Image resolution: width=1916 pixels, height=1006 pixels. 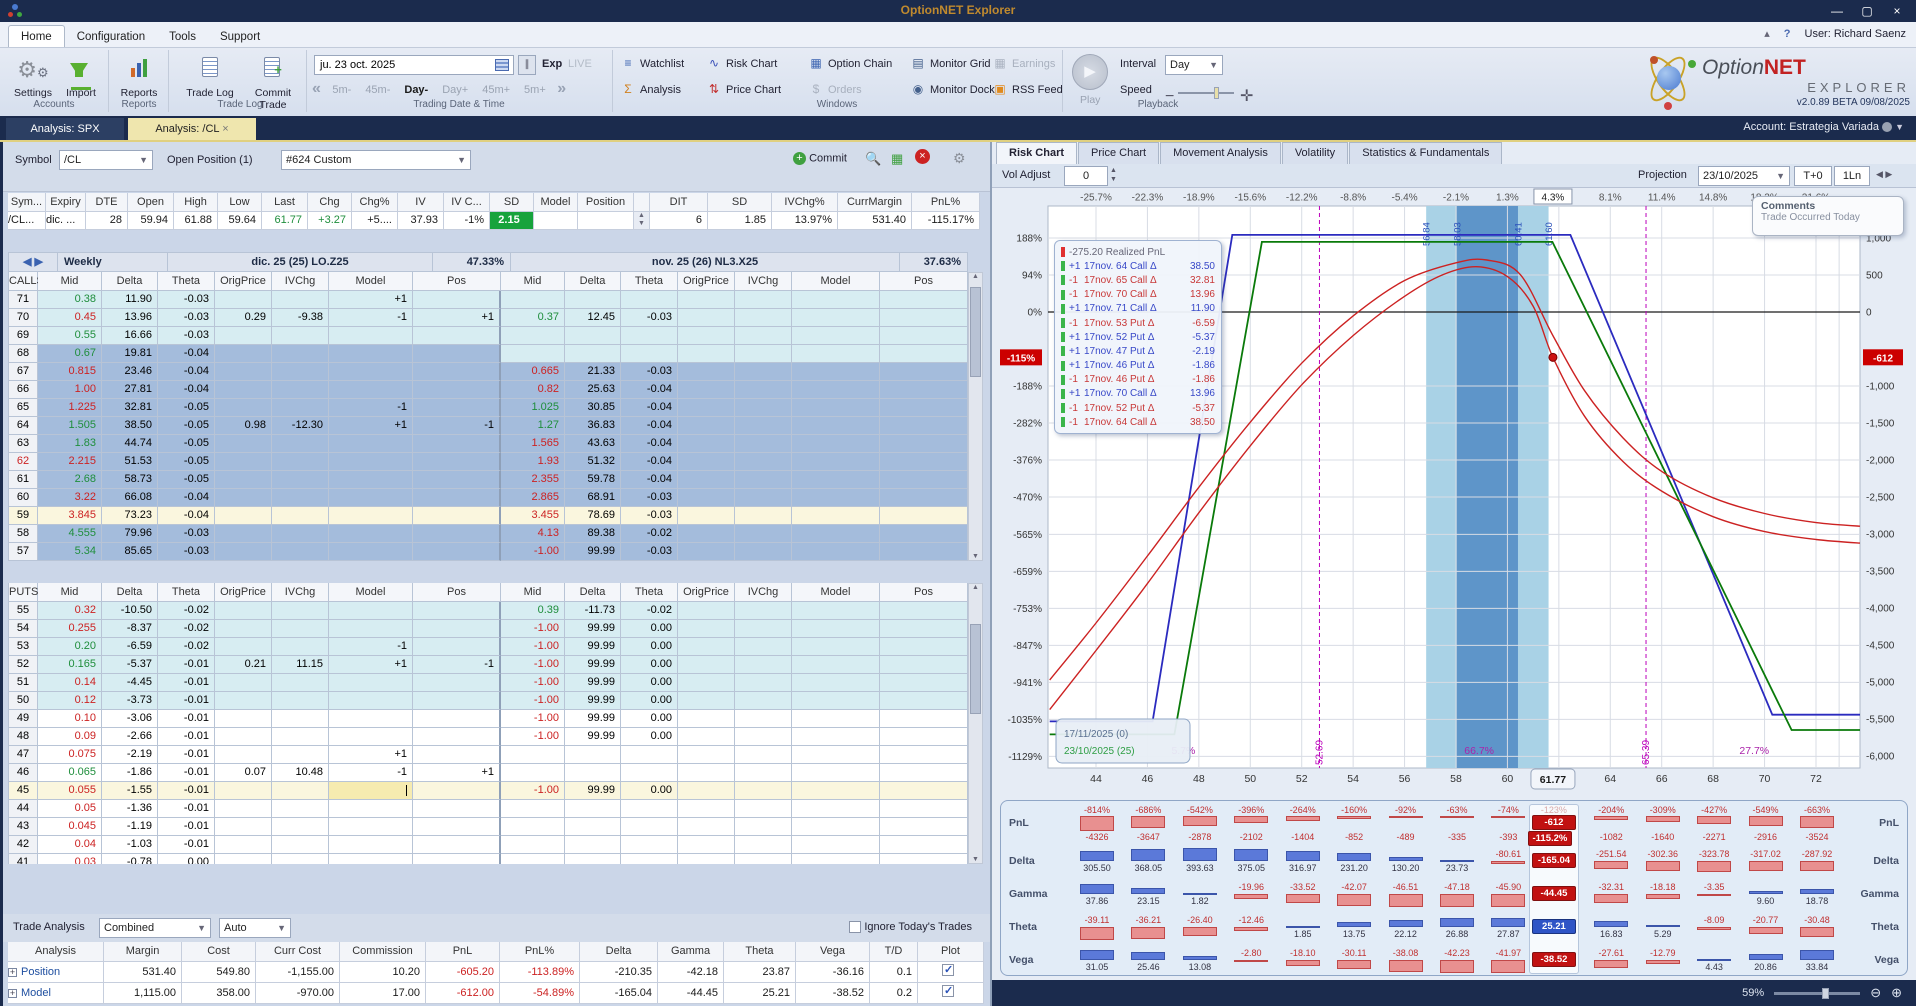 What do you see at coordinates (975, 416) in the screenshot?
I see `chain-scrollbar: ▲ ▼` at bounding box center [975, 416].